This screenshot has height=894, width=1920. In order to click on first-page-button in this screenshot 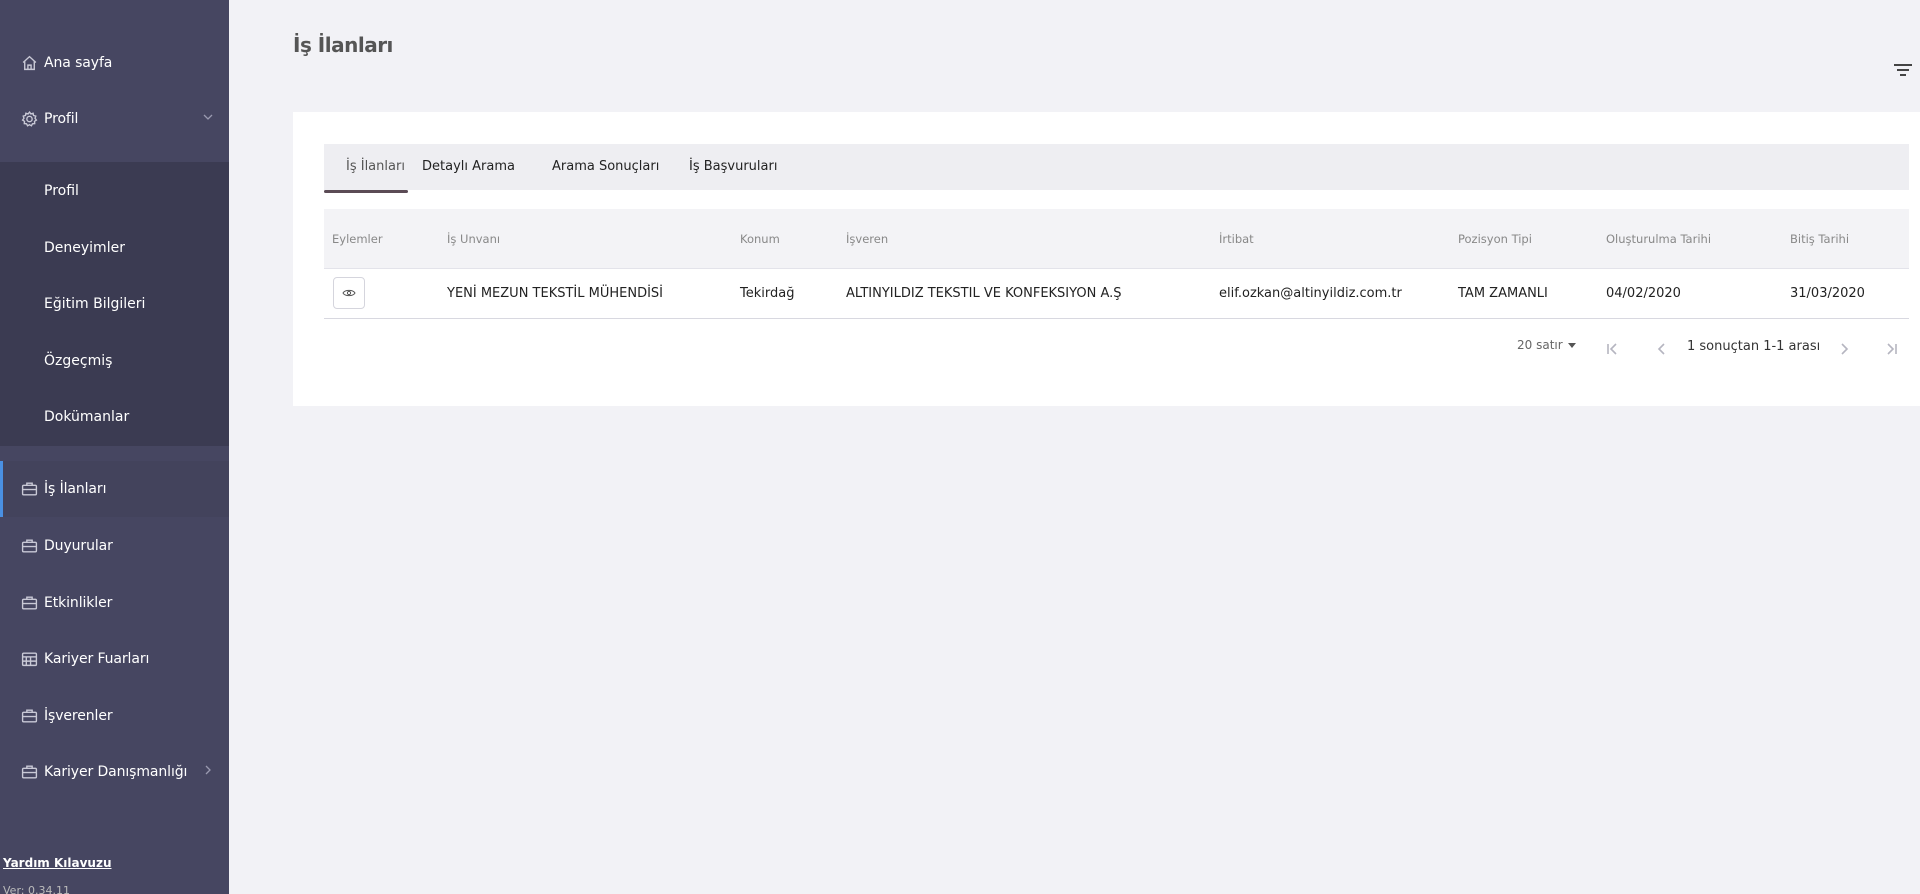, I will do `click(1613, 349)`.